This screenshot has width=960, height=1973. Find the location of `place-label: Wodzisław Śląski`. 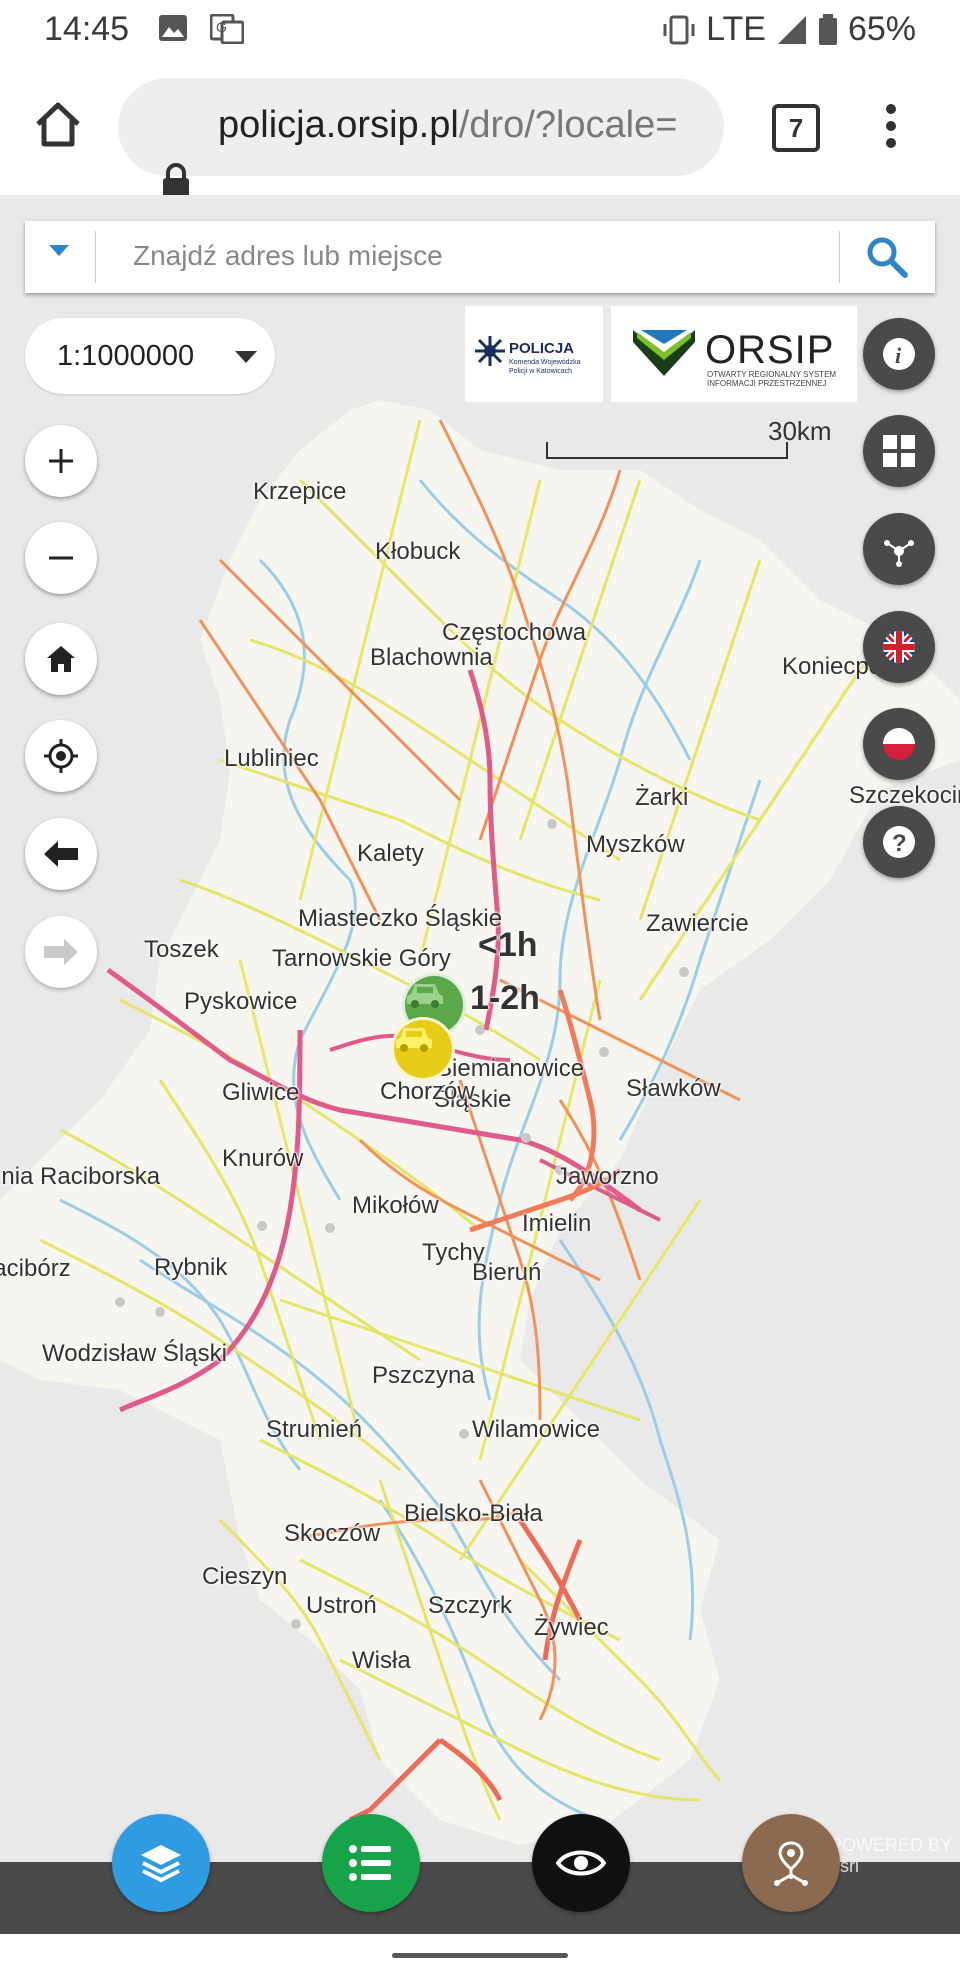

place-label: Wodzisław Śląski is located at coordinates (134, 1353).